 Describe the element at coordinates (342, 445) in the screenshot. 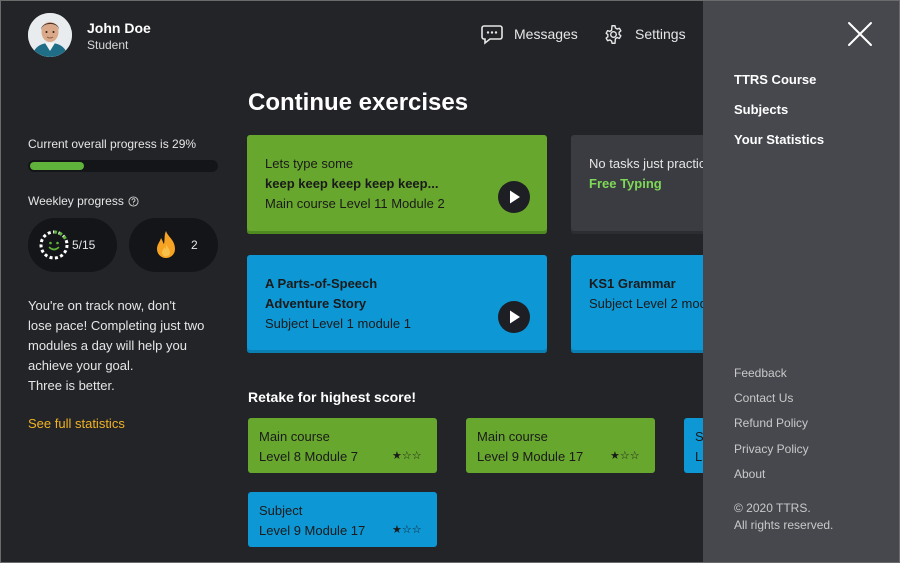

I see `retake-card: Main course Level 8 Module 7 ★☆☆` at that location.